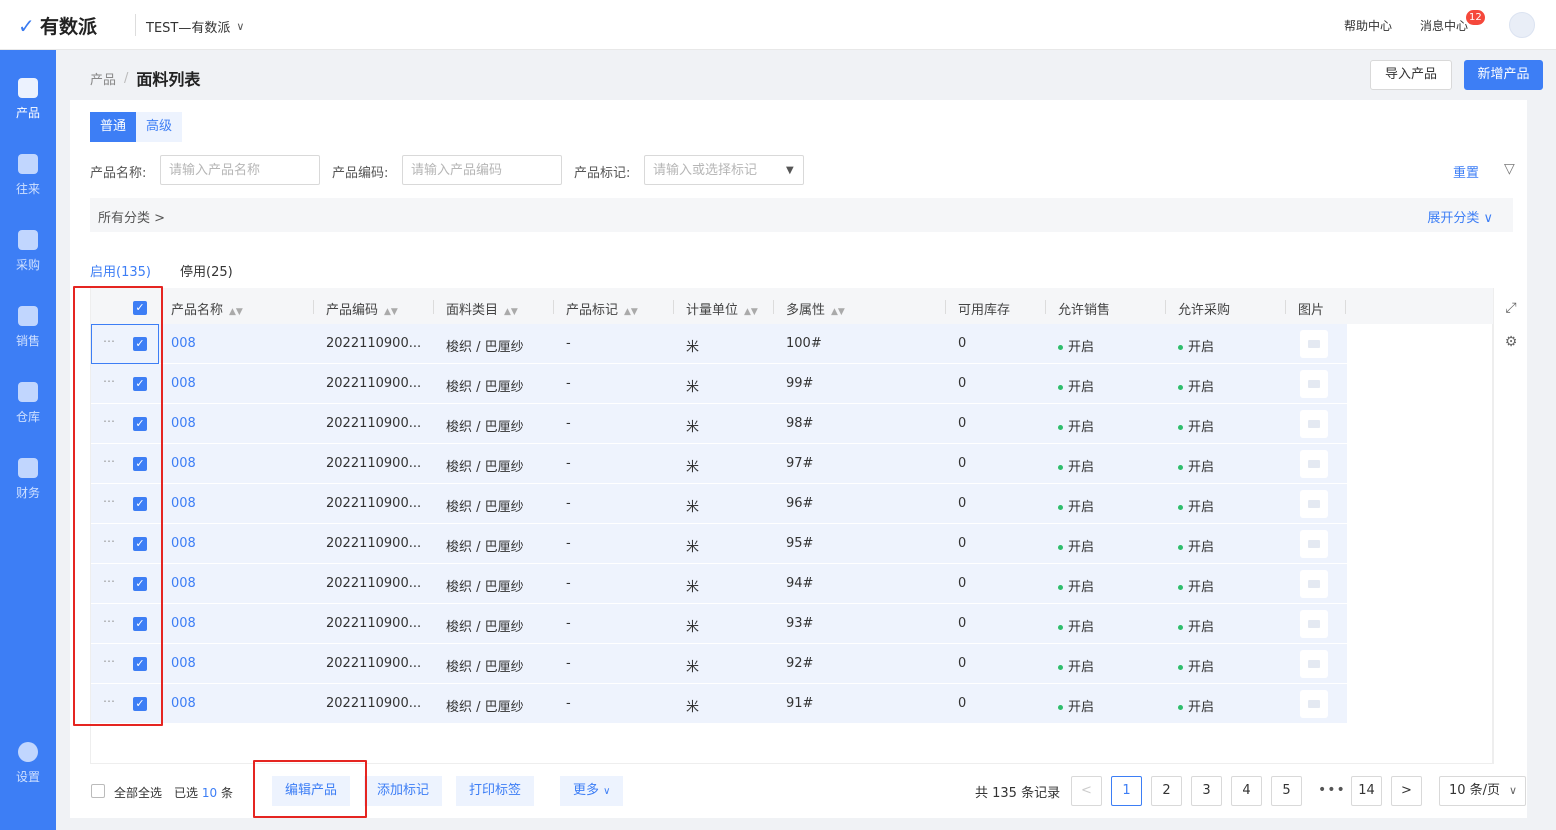 The height and width of the screenshot is (830, 1556). Describe the element at coordinates (28, 260) in the screenshot. I see `sidebar-item-purchase: 采购` at that location.